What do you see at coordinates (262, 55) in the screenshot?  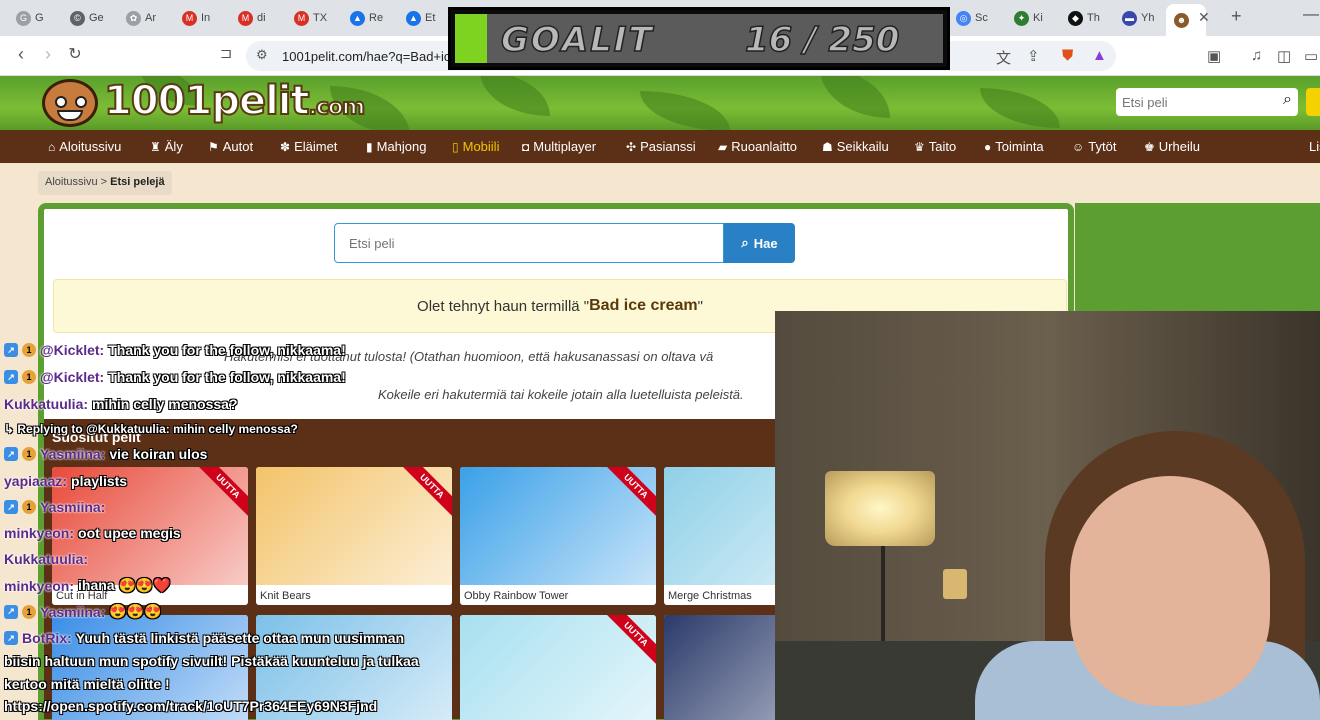 I see `site-info-icon: ⚙` at bounding box center [262, 55].